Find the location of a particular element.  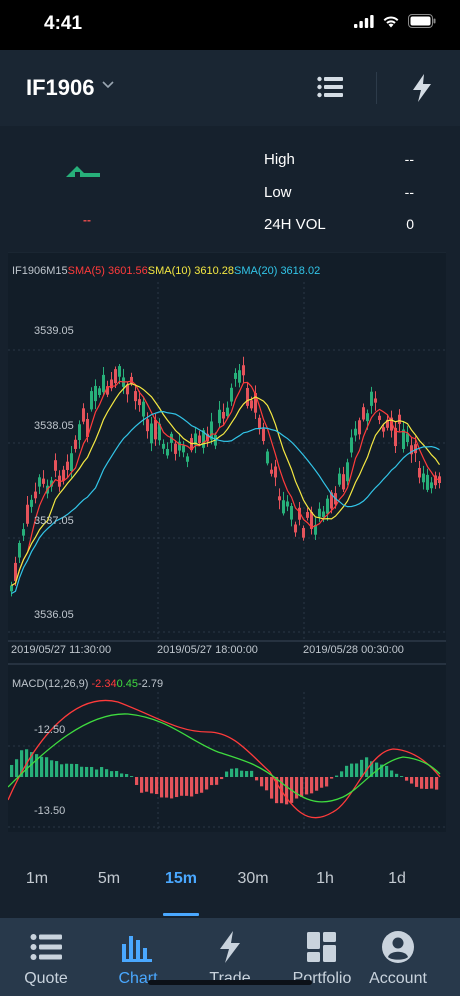

stat-low-label: Low is located at coordinates (278, 192).